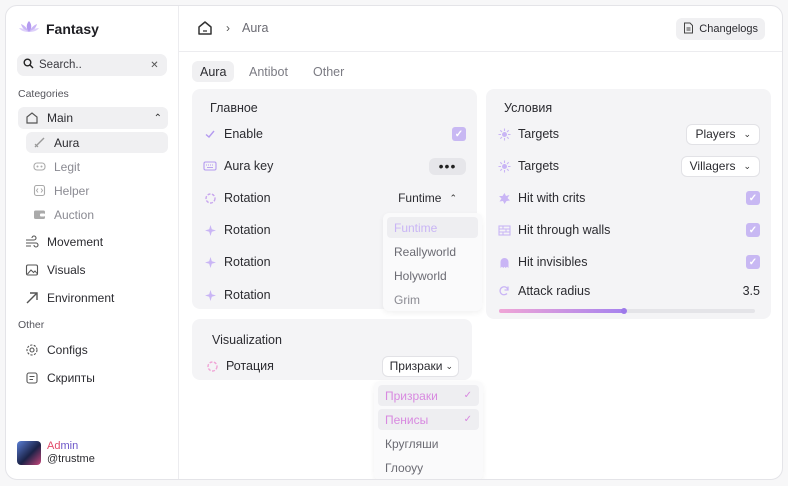 The height and width of the screenshot is (486, 788). I want to click on sidebar-item-label: Helper, so click(72, 190).